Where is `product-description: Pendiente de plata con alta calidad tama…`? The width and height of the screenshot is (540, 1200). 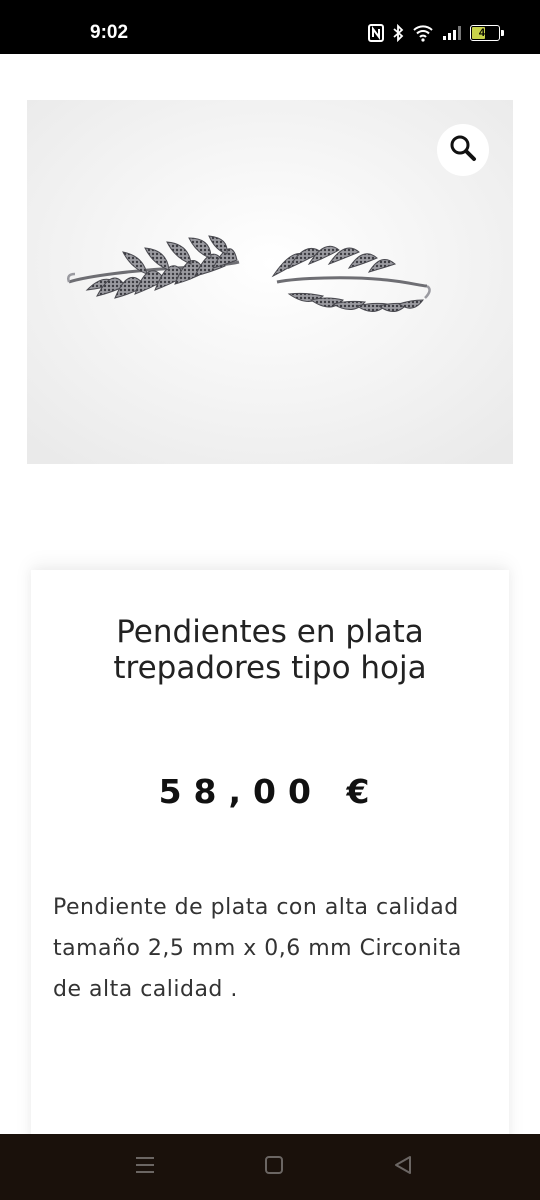 product-description: Pendiente de plata con alta calidad tama… is located at coordinates (257, 948).